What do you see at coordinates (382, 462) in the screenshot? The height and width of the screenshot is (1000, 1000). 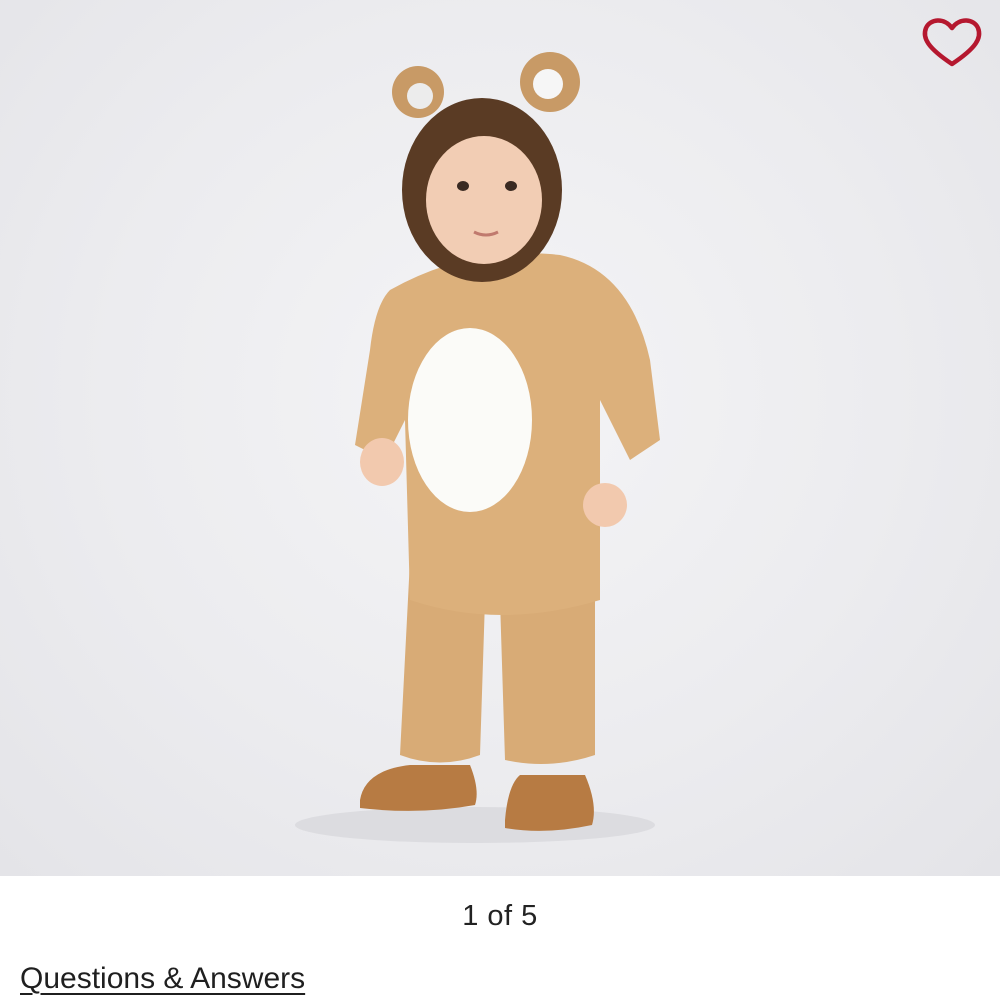 I see `left-hand` at bounding box center [382, 462].